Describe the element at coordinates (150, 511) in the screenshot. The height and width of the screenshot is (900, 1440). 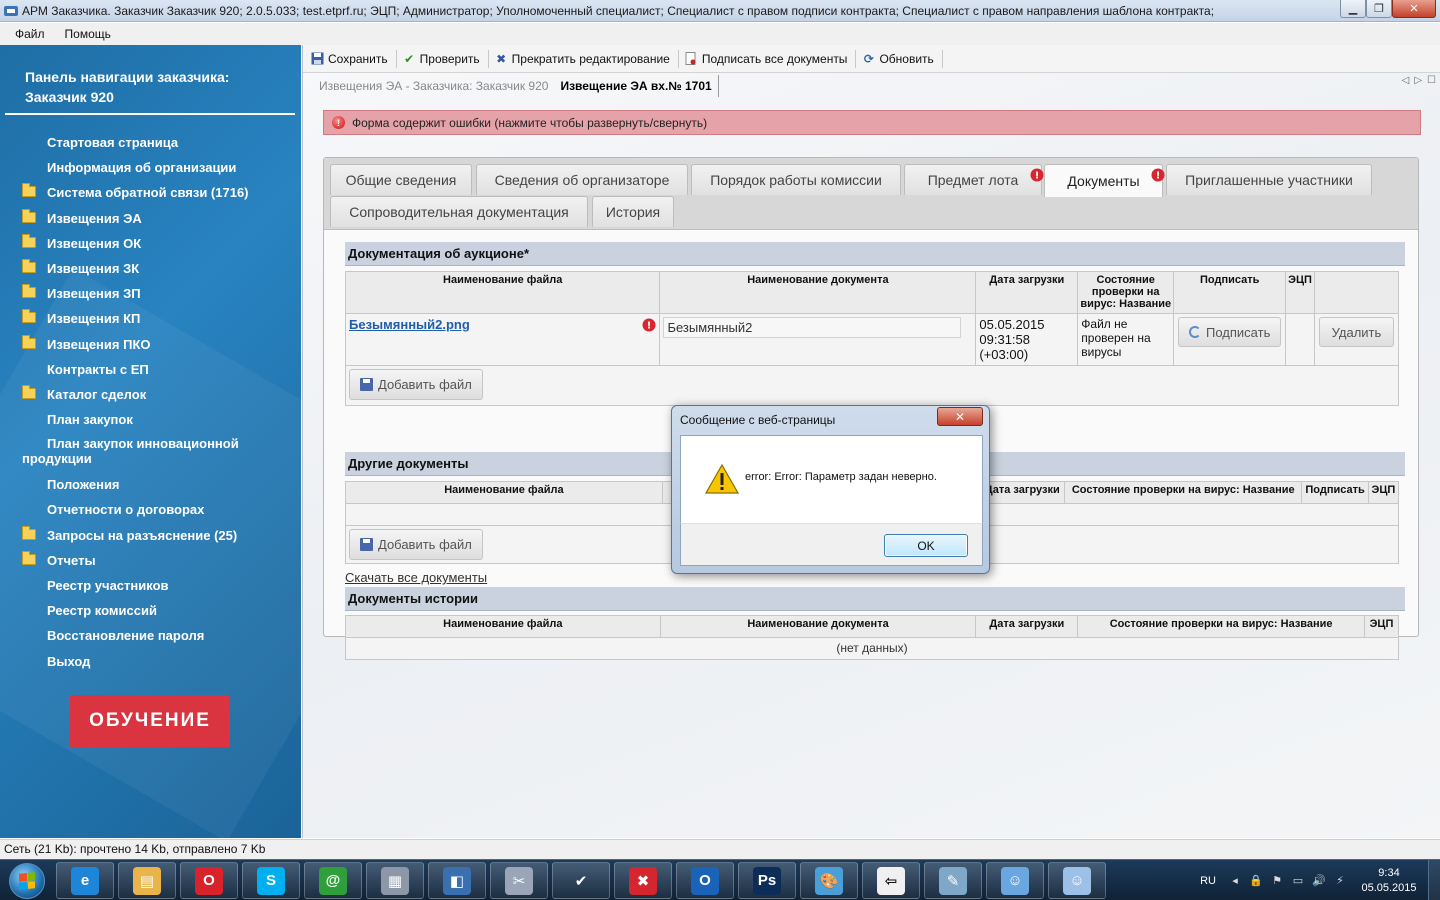
I see `nav-item: Отчетности о договорах` at that location.